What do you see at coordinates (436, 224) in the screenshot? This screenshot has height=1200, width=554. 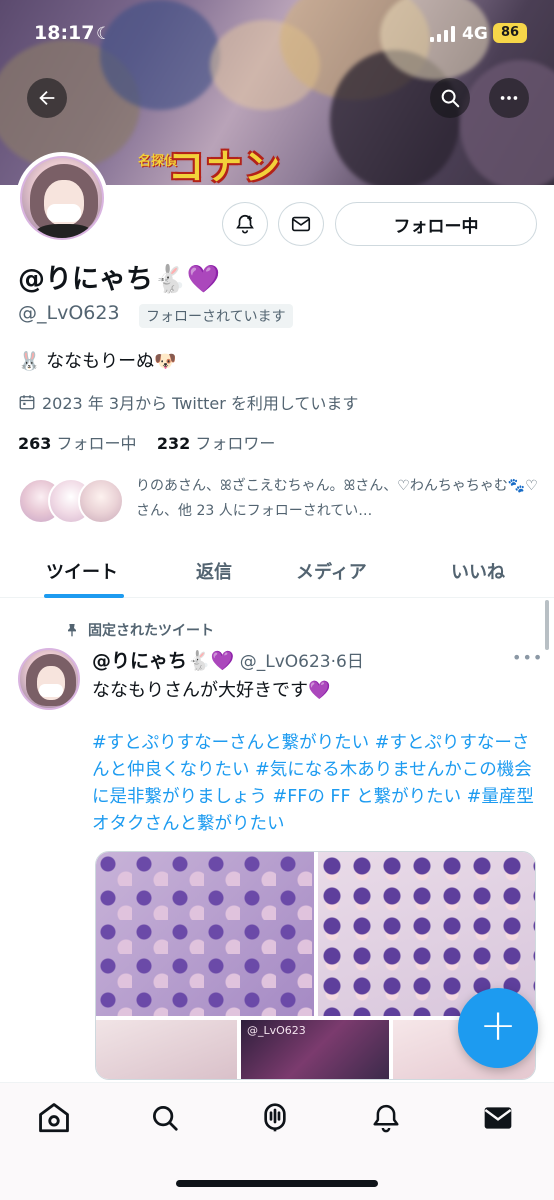 I see `following-button: フォロー中` at bounding box center [436, 224].